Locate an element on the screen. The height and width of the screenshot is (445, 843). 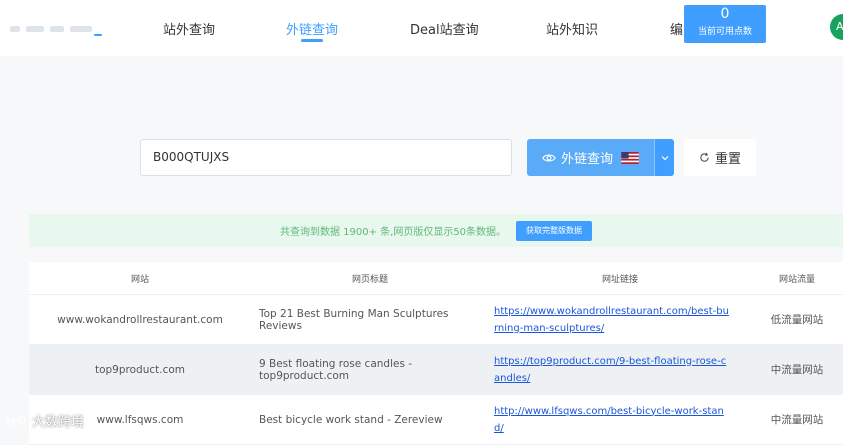
result-count-text: 共查询到数据 1900+ 条,网页版仅显示50条数据。 is located at coordinates (393, 232).